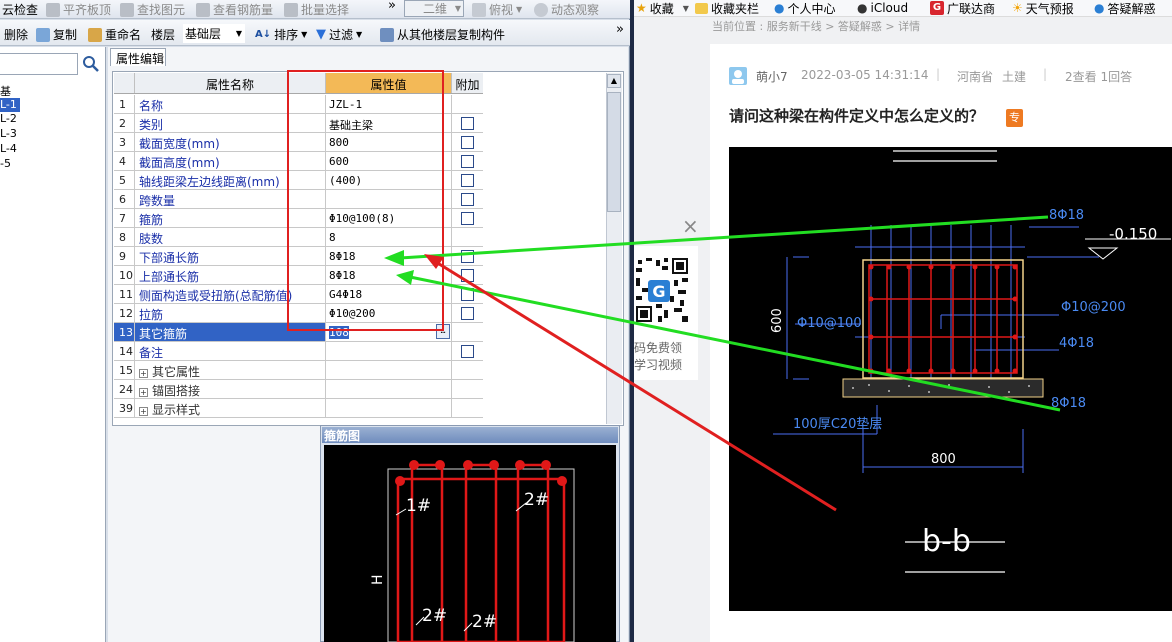  What do you see at coordinates (389, 218) in the screenshot?
I see `property-value: Φ10@100(8)` at bounding box center [389, 218].